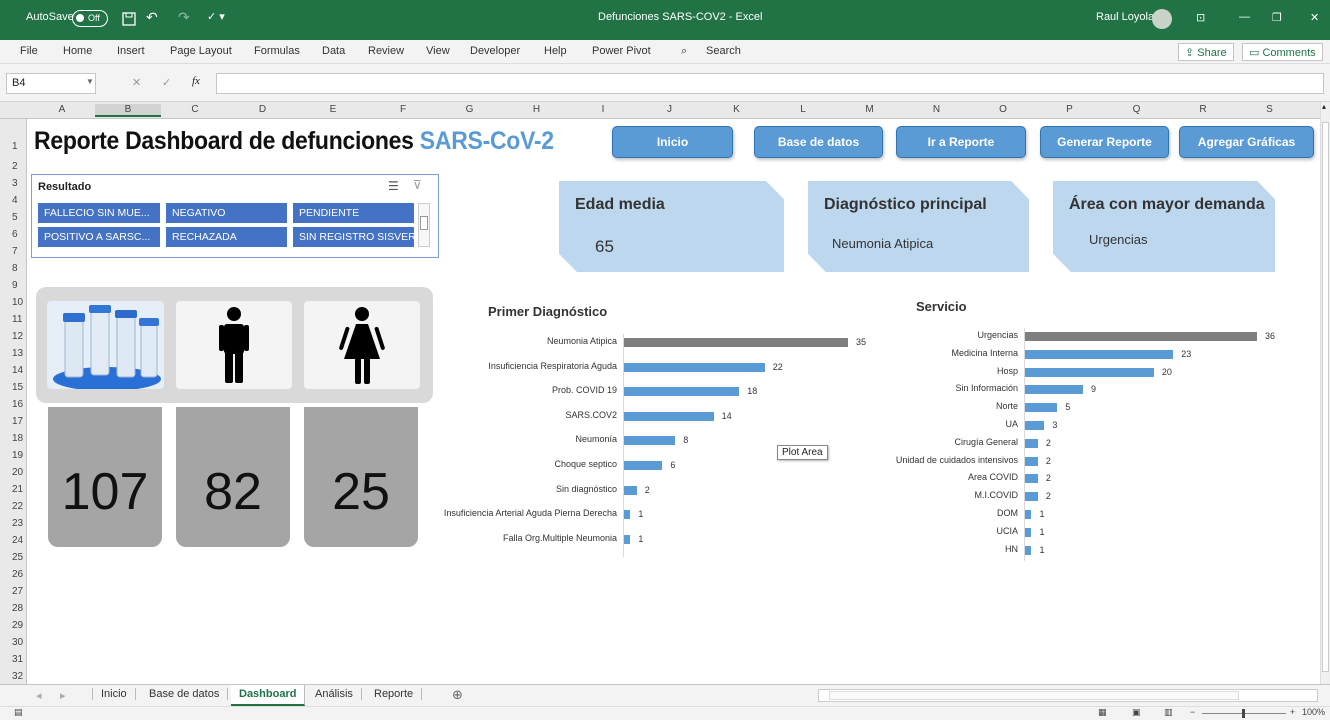 Image resolution: width=1330 pixels, height=720 pixels. Describe the element at coordinates (394, 694) in the screenshot. I see `tab-reporte: Reporte` at that location.